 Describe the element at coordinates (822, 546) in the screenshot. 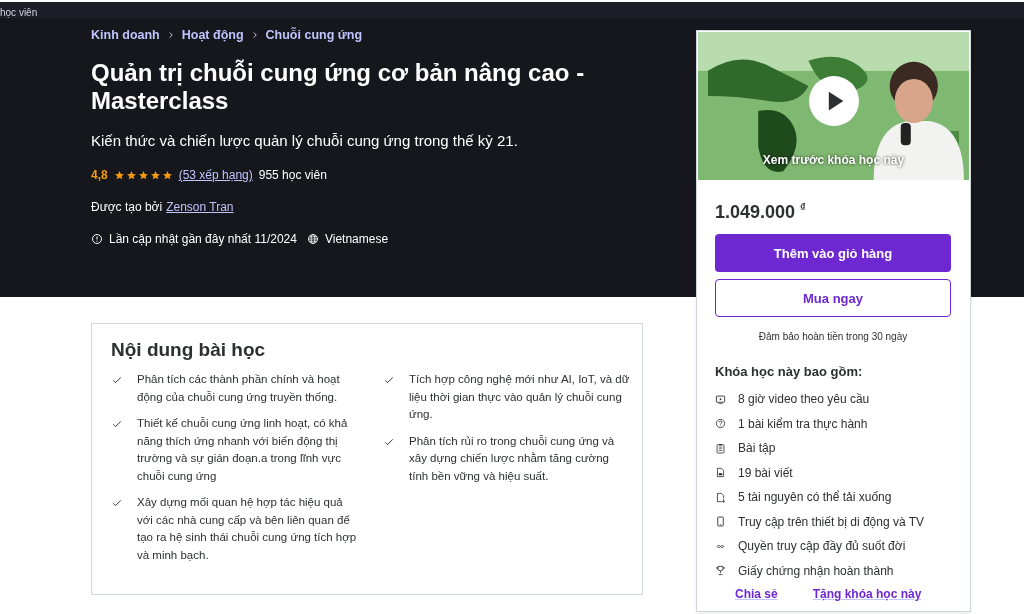

I see `feature-text: Quyền truy cập đầy đủ suốt đời` at that location.